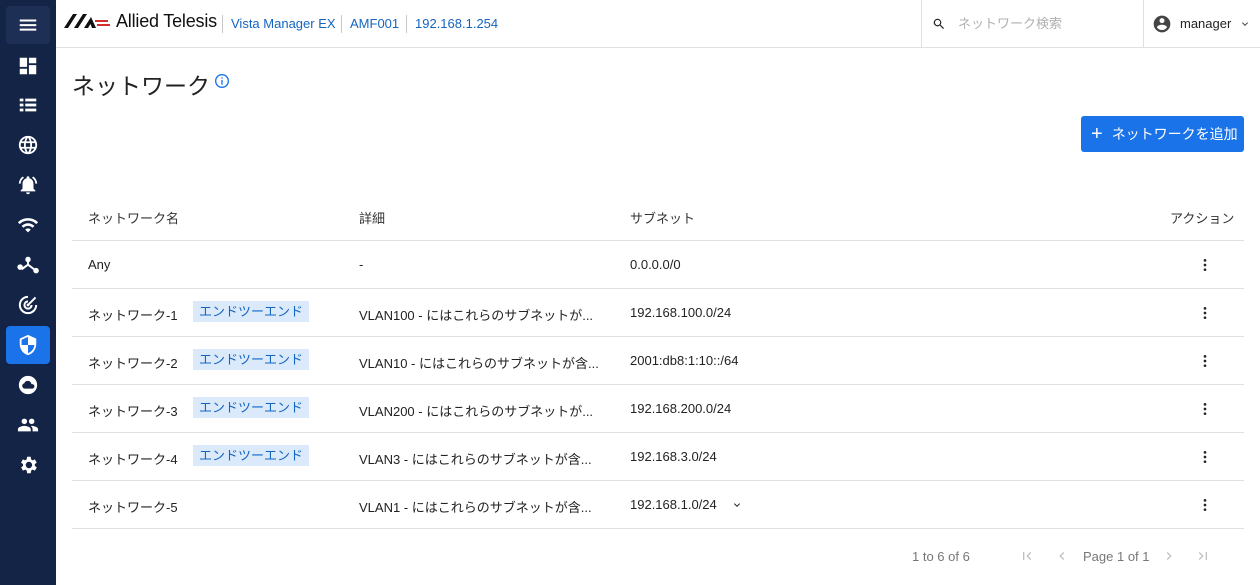 The image size is (1260, 585). Describe the element at coordinates (662, 217) in the screenshot. I see `column-header-subnet: サブネット` at that location.